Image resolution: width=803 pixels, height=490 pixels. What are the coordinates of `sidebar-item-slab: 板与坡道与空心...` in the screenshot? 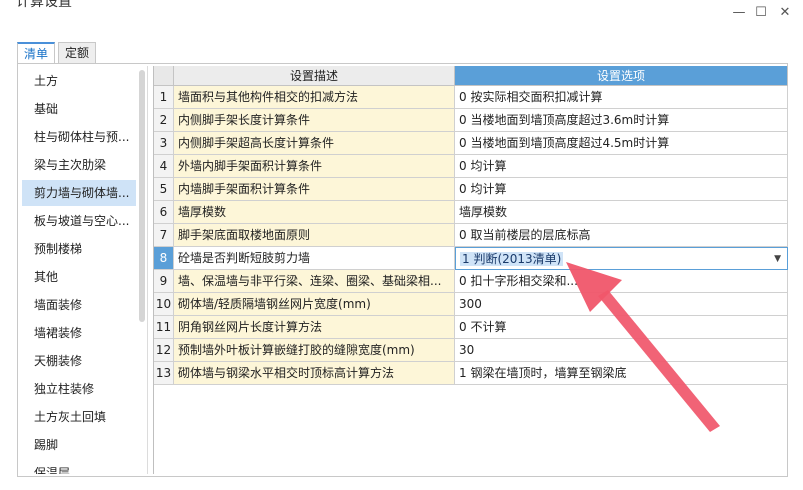 It's located at (79, 221).